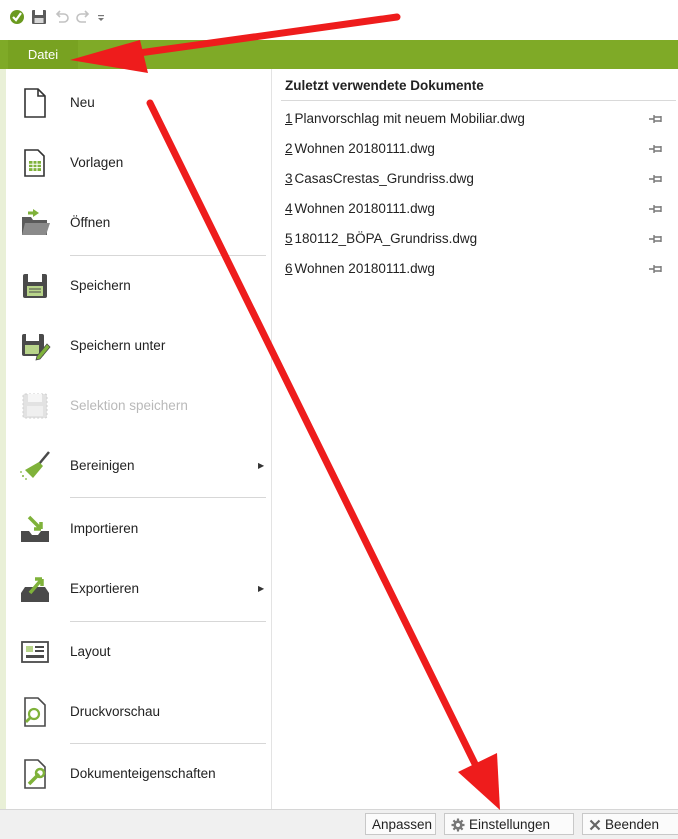  I want to click on menu-item-vorlagen: Vorlagen, so click(138, 163).